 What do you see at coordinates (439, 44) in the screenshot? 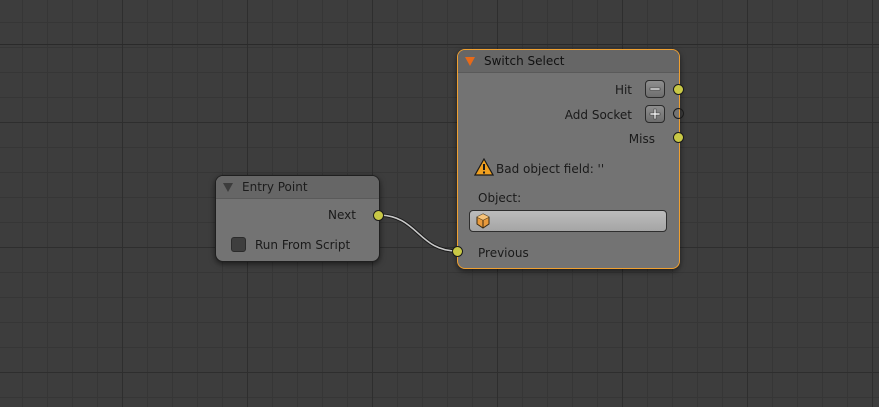
I see `header-divider` at bounding box center [439, 44].